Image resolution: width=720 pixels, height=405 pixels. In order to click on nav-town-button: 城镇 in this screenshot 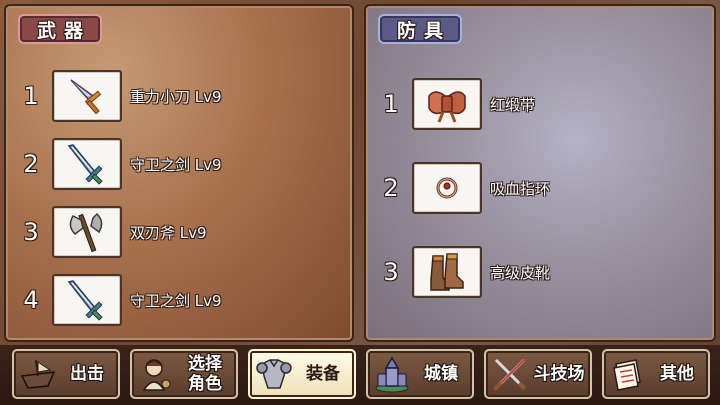, I will do `click(420, 374)`.